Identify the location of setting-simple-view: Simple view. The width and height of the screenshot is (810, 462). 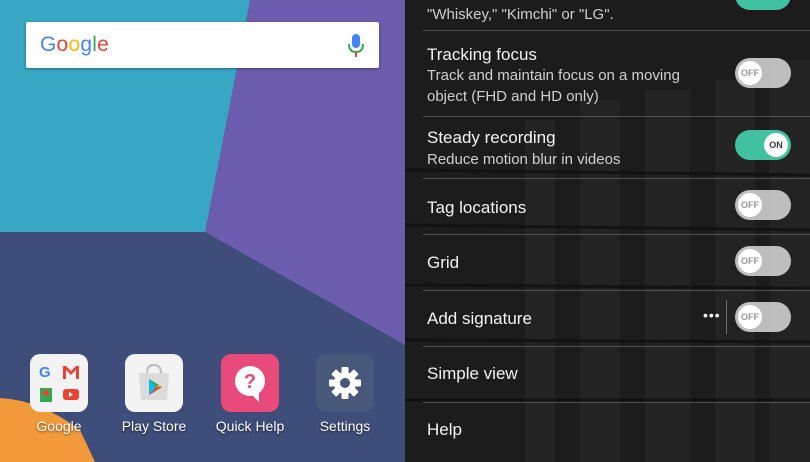
(607, 374).